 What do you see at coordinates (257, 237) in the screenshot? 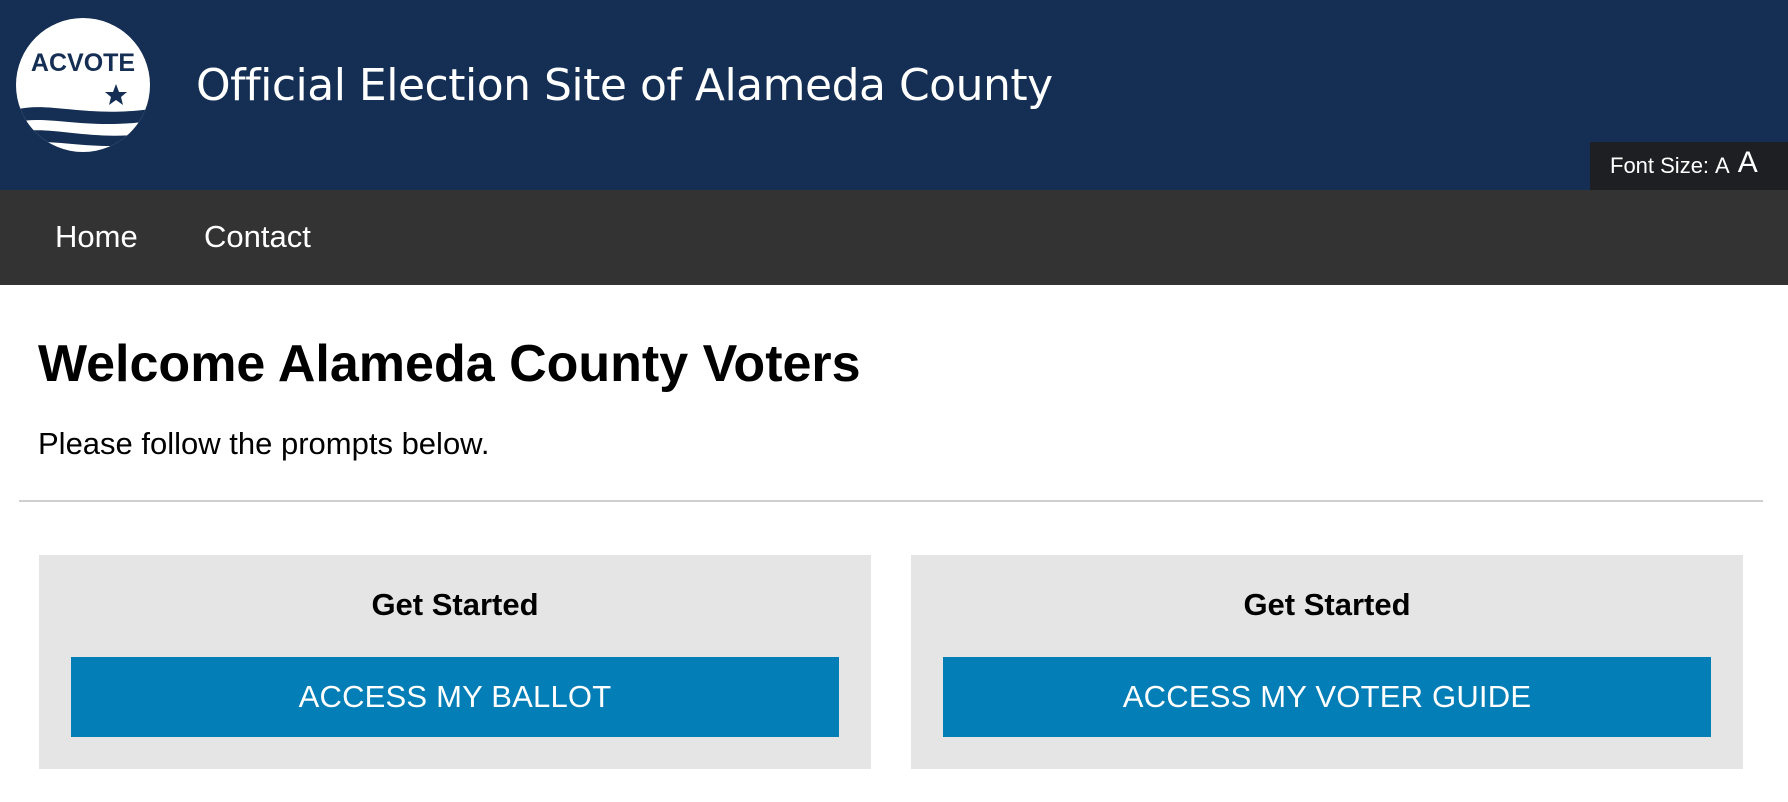
I see `nav-item-contact: Contact` at bounding box center [257, 237].